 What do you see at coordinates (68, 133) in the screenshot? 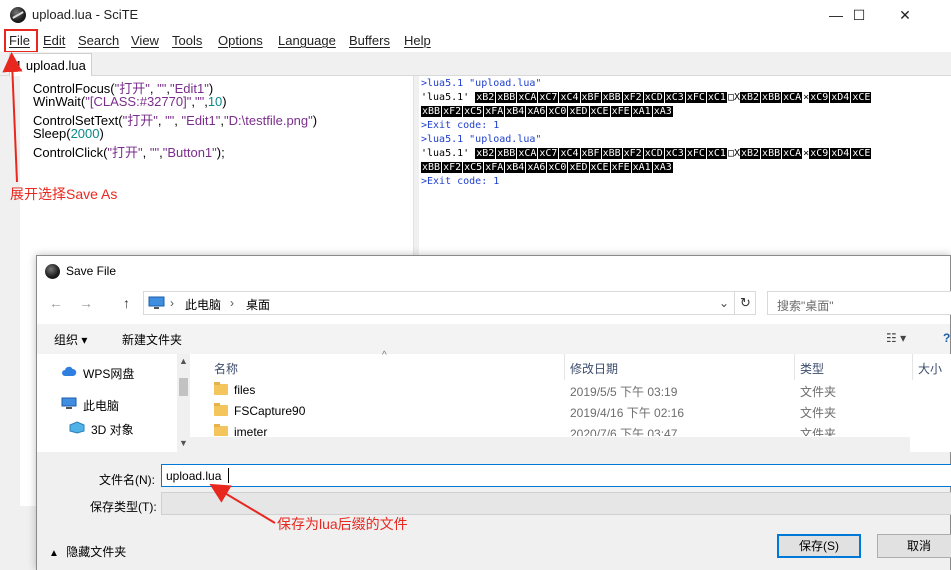
I see `code-line: Sleep(2000)` at bounding box center [68, 133].